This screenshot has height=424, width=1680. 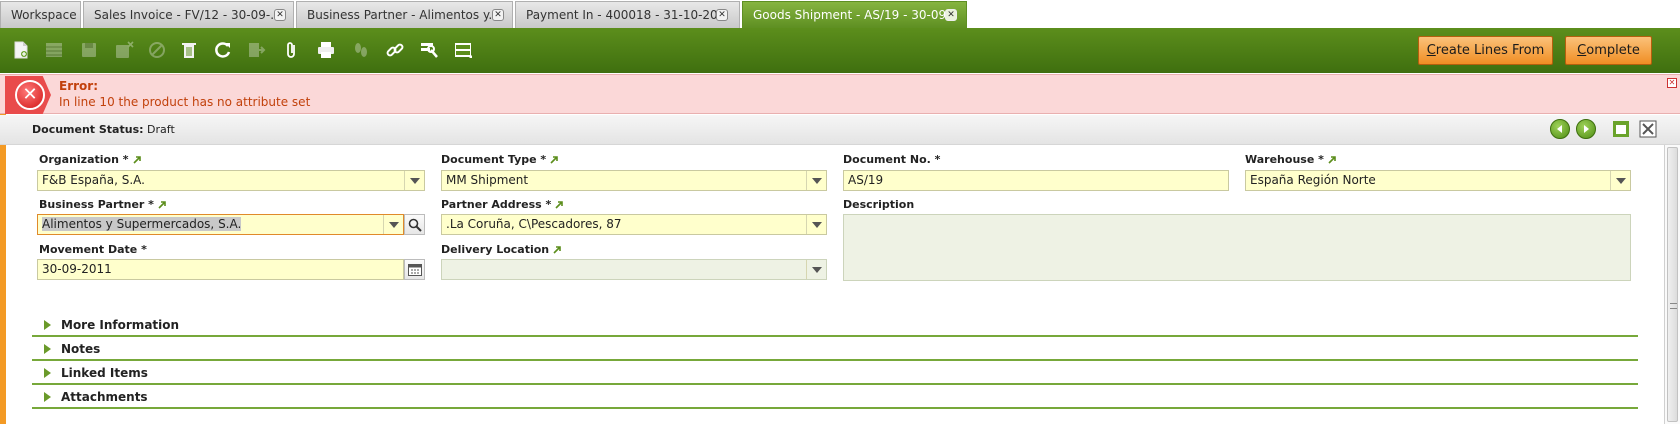 I want to click on error-title: Error:, so click(x=78, y=86).